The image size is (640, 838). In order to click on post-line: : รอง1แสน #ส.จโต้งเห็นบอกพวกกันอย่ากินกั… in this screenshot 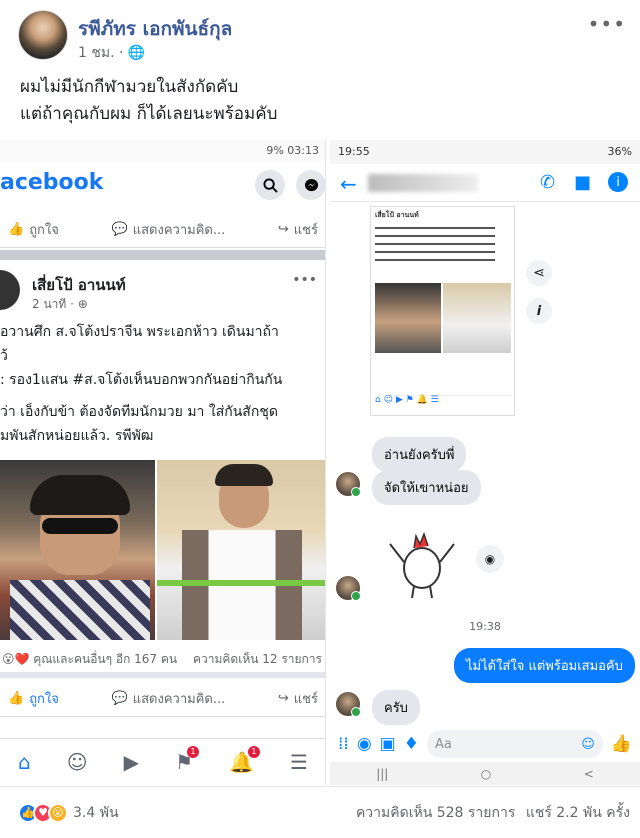, I will do `click(141, 380)`.